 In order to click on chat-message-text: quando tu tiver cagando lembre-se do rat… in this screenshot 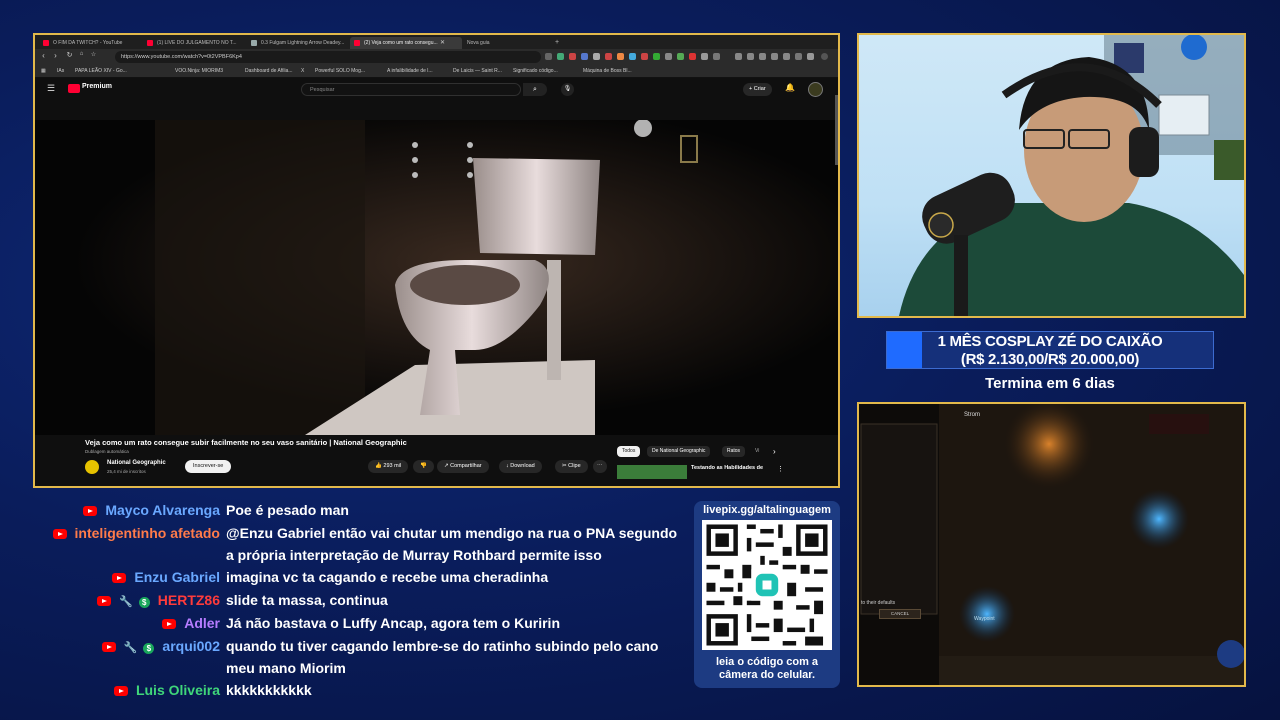, I will do `click(442, 657)`.